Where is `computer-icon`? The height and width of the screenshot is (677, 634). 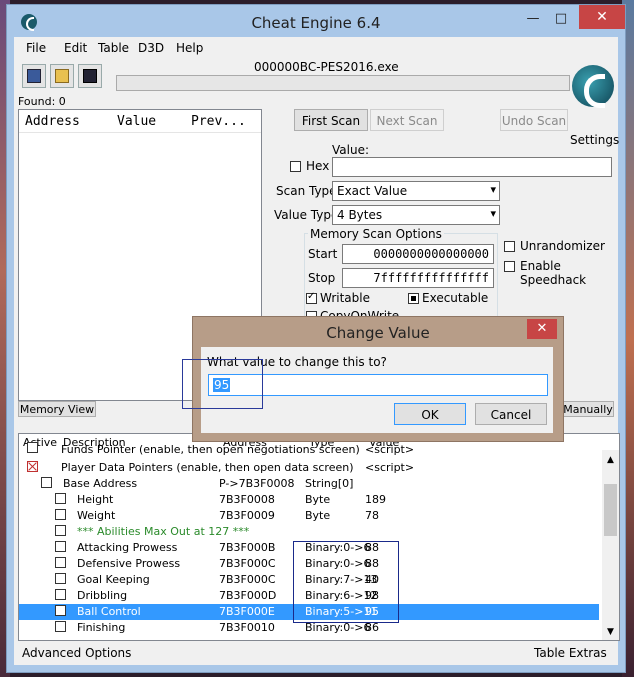
computer-icon is located at coordinates (34, 76).